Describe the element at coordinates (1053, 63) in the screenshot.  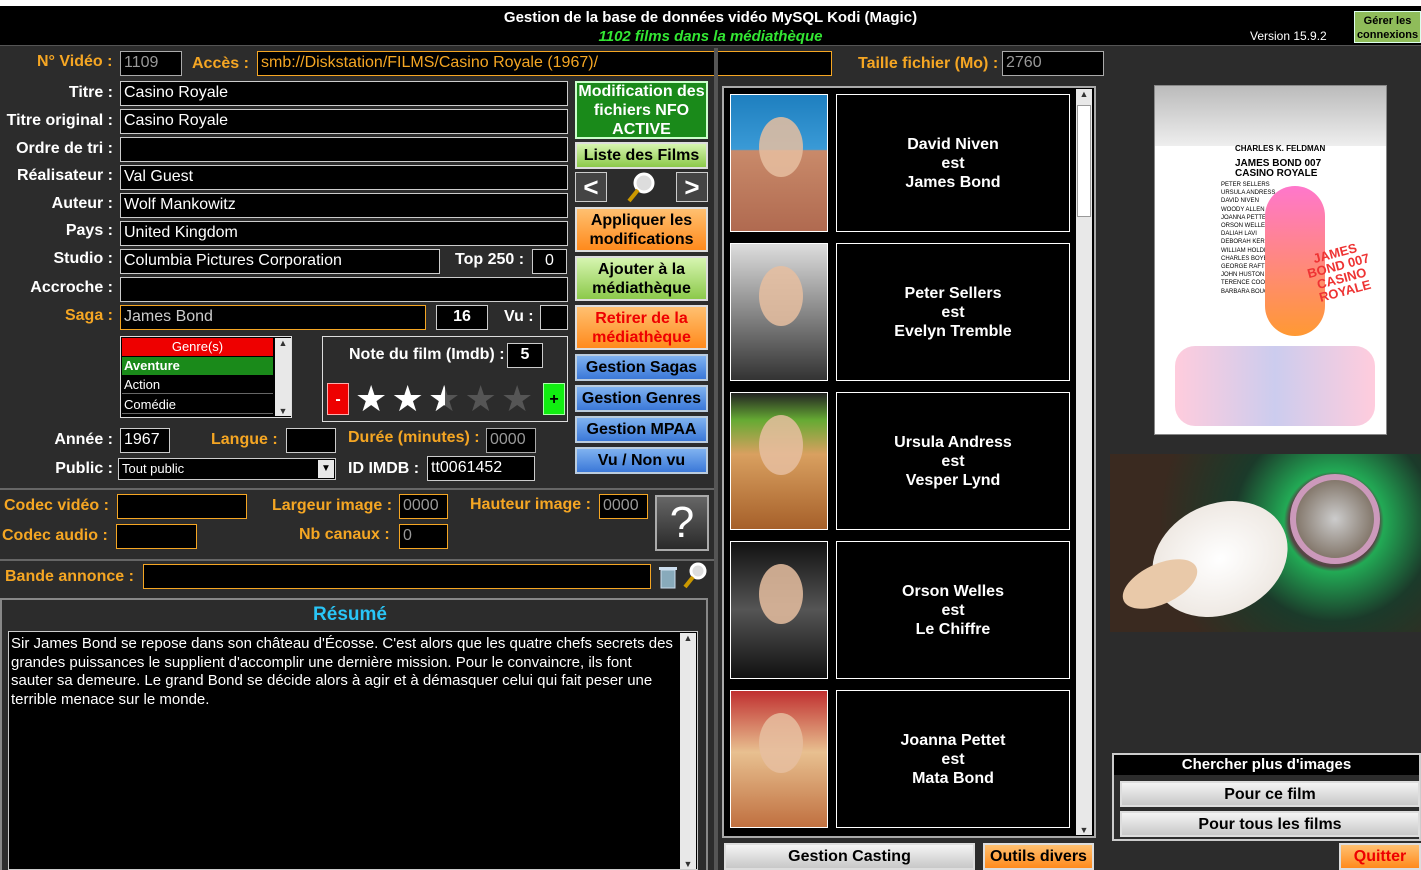
I see `filesize-field: 2760` at that location.